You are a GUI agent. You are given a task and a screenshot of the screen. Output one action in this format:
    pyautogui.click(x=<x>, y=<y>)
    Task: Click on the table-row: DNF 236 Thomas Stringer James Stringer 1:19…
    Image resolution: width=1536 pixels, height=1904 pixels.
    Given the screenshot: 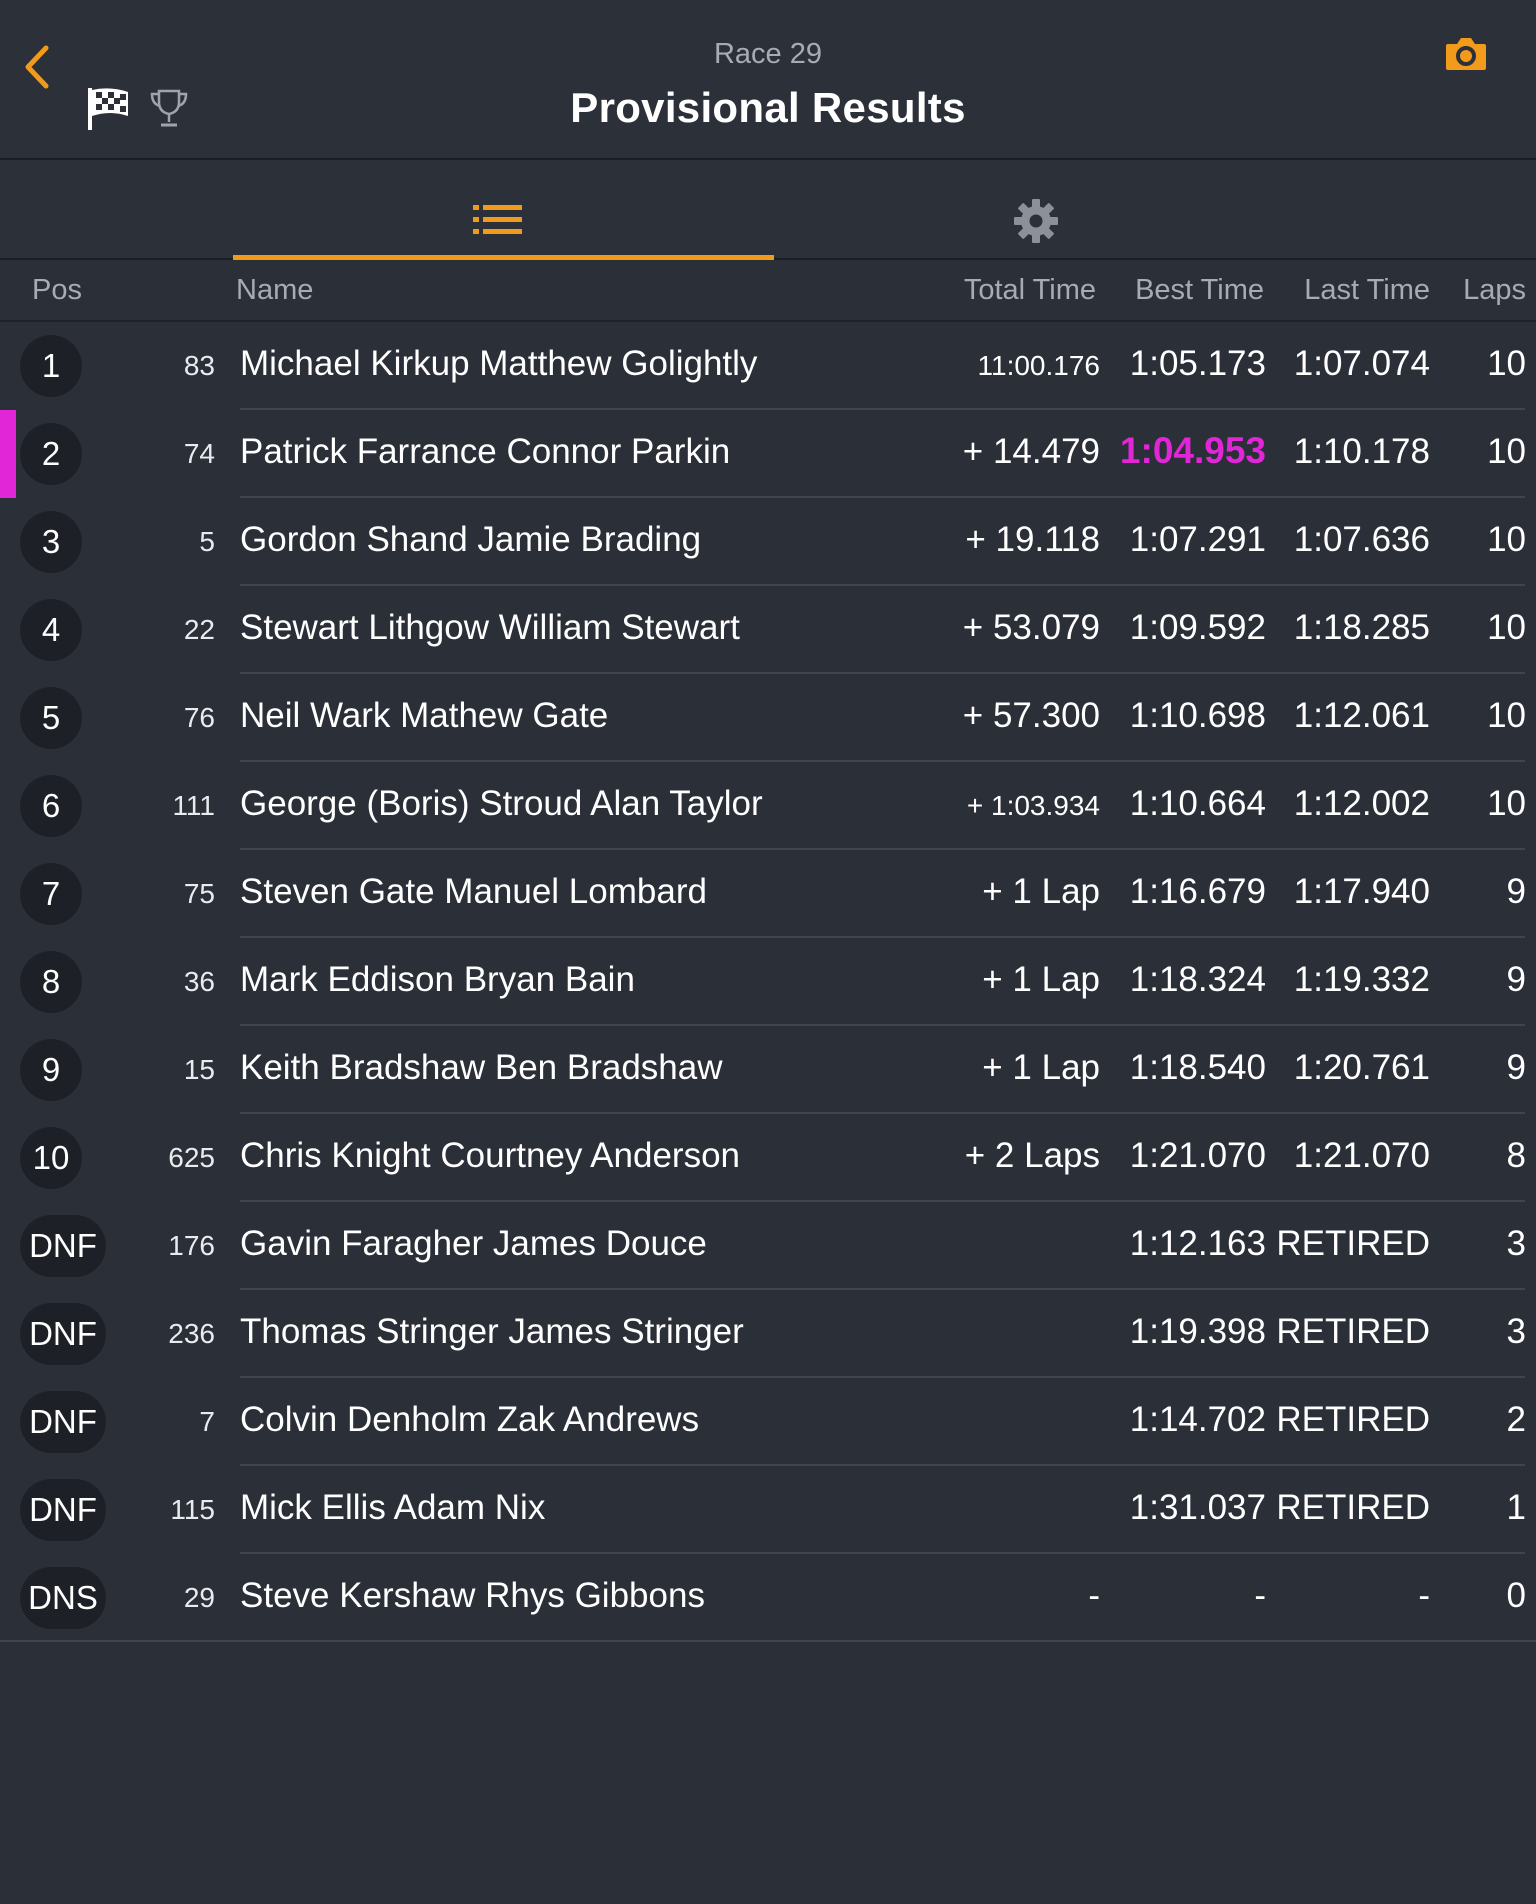 What is the action you would take?
    pyautogui.click(x=768, y=1334)
    